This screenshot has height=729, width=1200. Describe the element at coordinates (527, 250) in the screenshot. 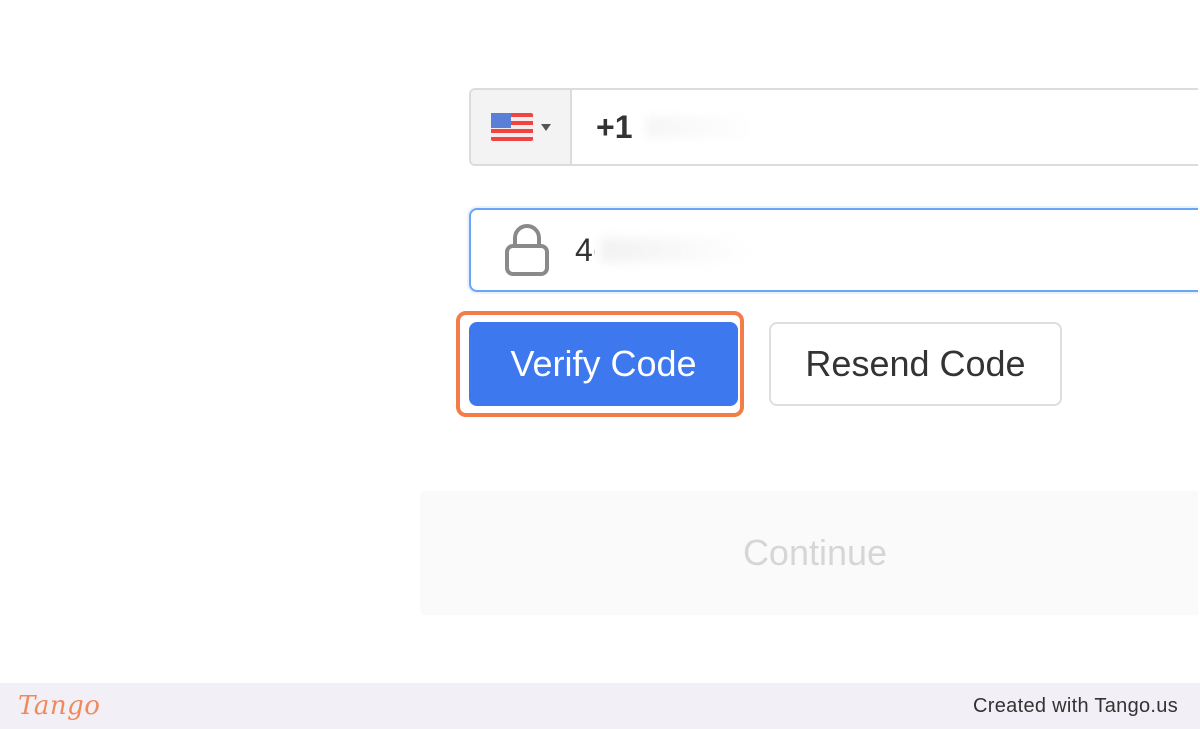

I see `lock-icon` at that location.